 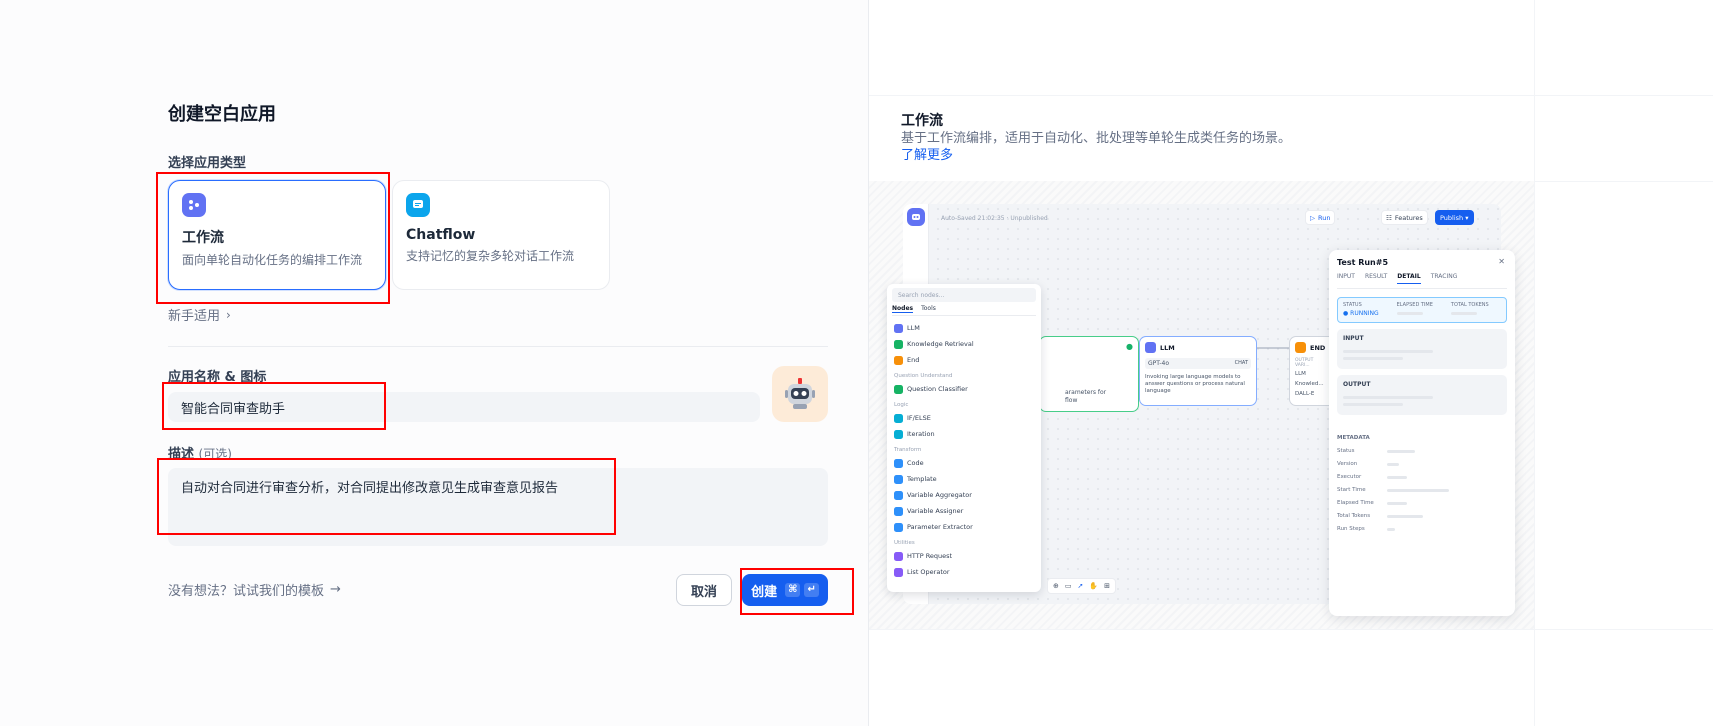 I want to click on metadata-row: Elapsed Time, so click(x=1397, y=503).